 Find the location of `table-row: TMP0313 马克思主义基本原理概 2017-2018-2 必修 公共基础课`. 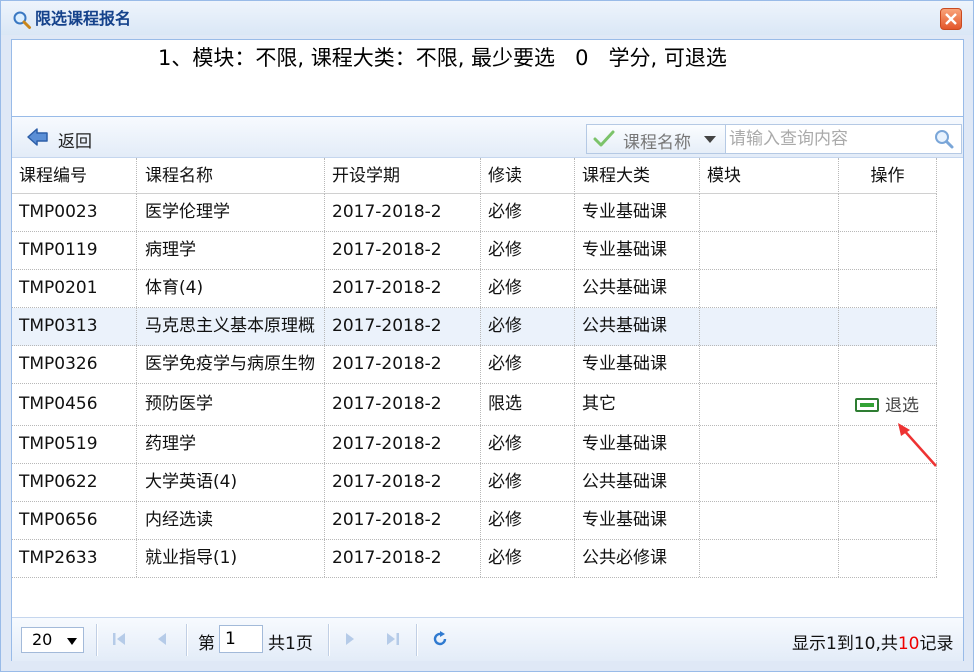

table-row: TMP0313 马克思主义基本原理概 2017-2018-2 必修 公共基础课 is located at coordinates (474, 327).